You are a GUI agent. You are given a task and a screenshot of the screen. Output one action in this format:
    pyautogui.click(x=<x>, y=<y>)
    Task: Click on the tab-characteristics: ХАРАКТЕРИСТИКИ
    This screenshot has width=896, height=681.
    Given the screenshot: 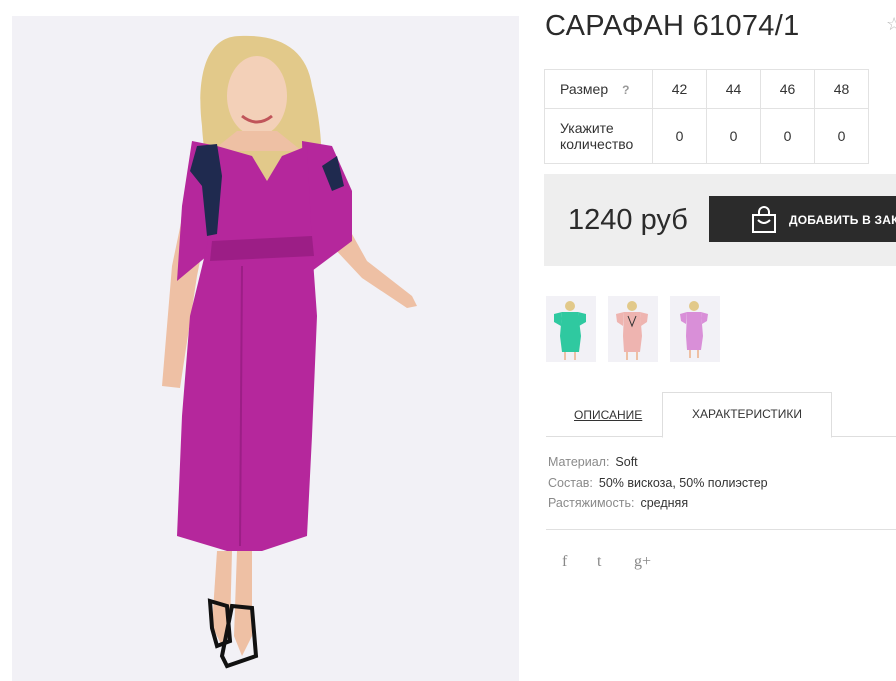 What is the action you would take?
    pyautogui.click(x=747, y=415)
    